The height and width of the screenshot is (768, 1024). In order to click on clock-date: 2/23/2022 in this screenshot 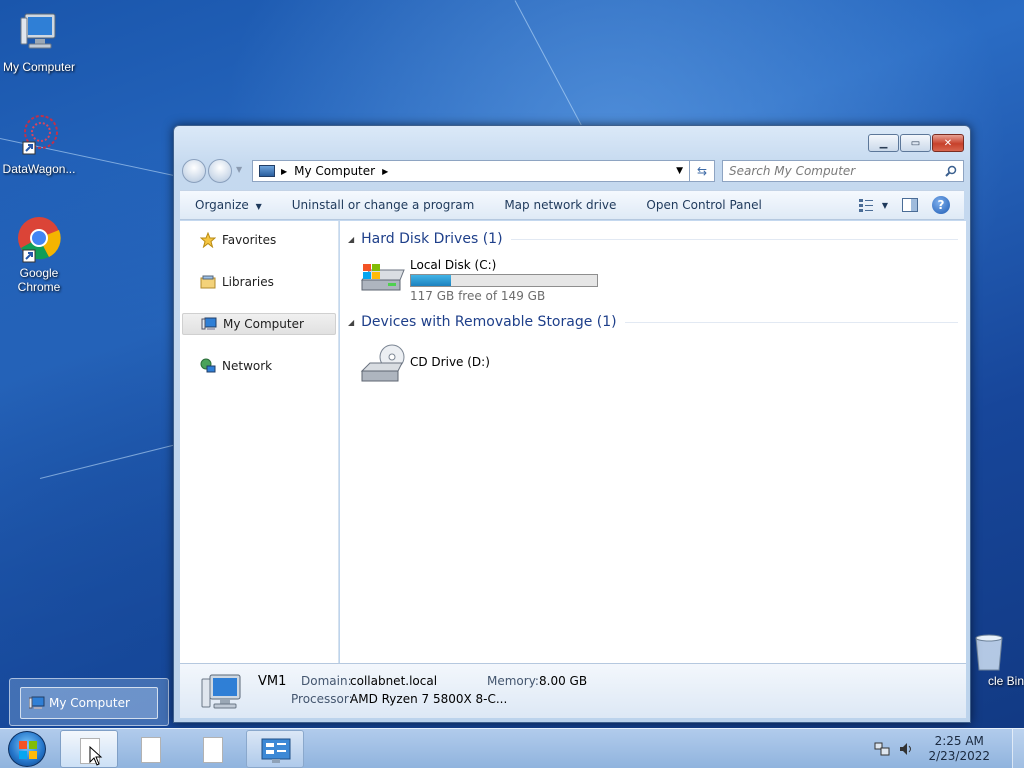, I will do `click(959, 756)`.